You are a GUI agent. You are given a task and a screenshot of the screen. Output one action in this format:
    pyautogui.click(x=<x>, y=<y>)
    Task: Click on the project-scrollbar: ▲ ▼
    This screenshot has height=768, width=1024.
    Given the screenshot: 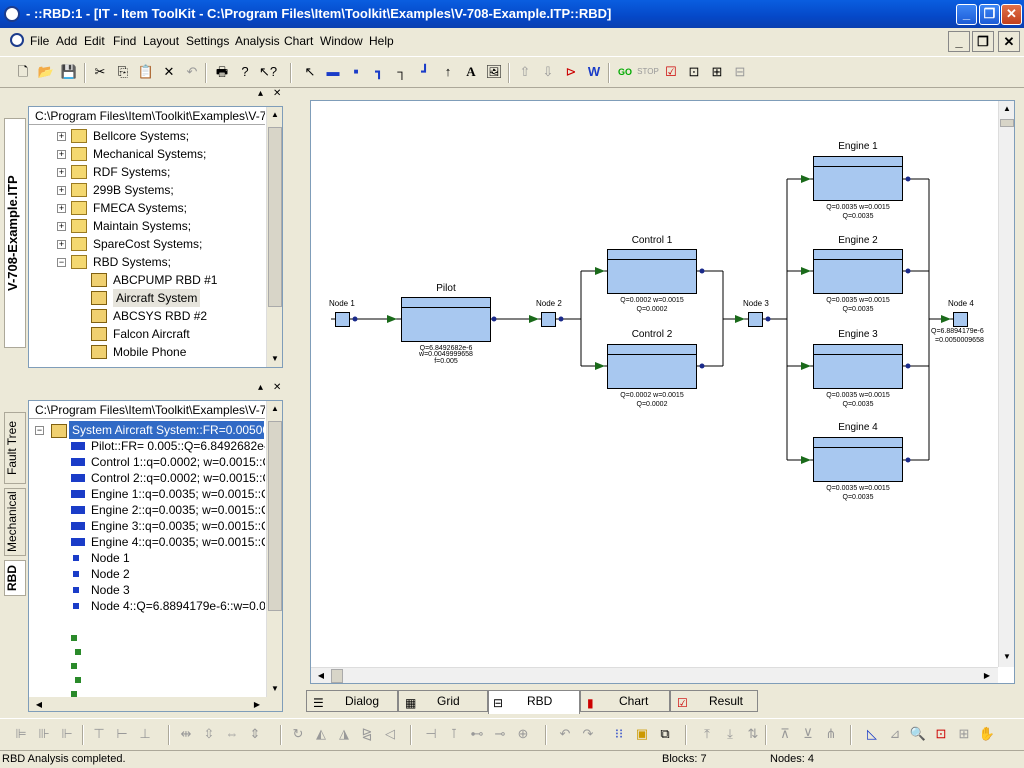 What is the action you would take?
    pyautogui.click(x=274, y=237)
    